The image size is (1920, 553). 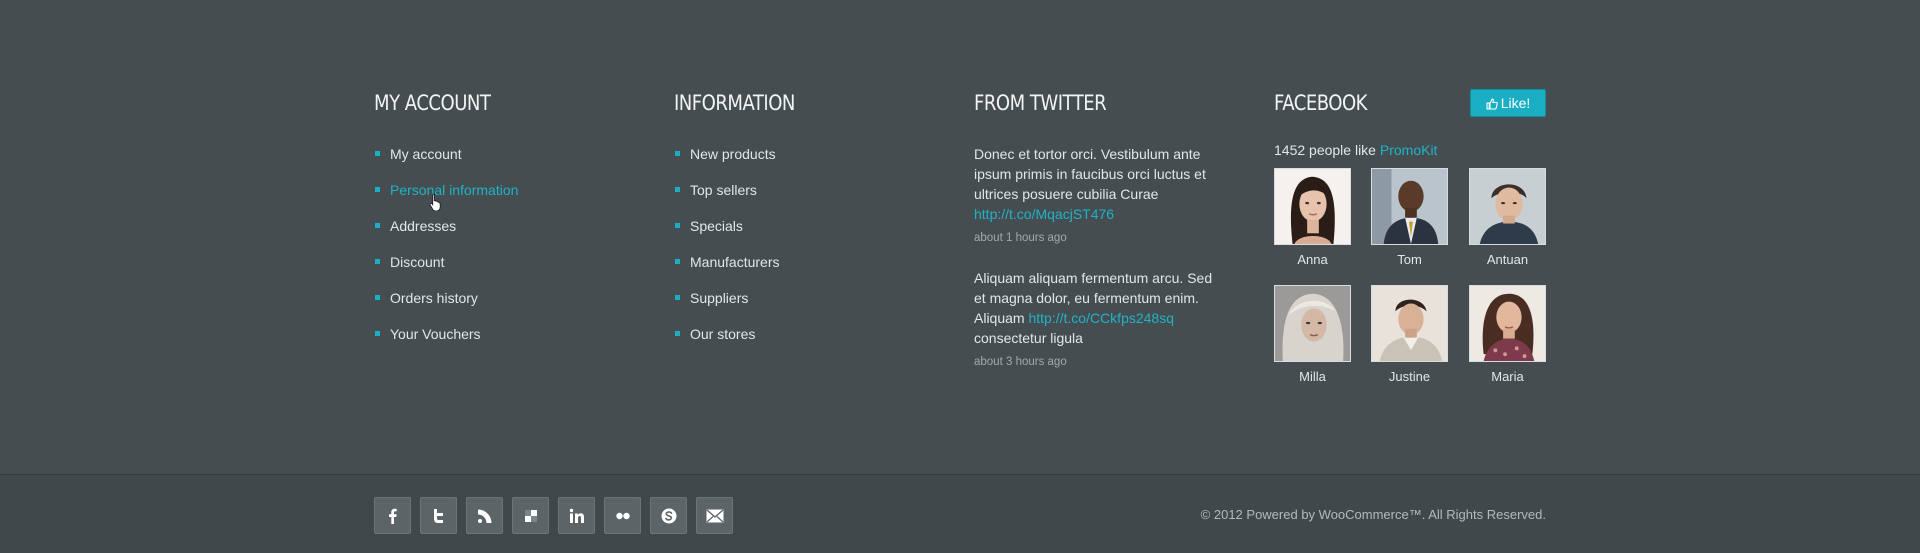 I want to click on fan-justine: Justine, so click(x=1409, y=335).